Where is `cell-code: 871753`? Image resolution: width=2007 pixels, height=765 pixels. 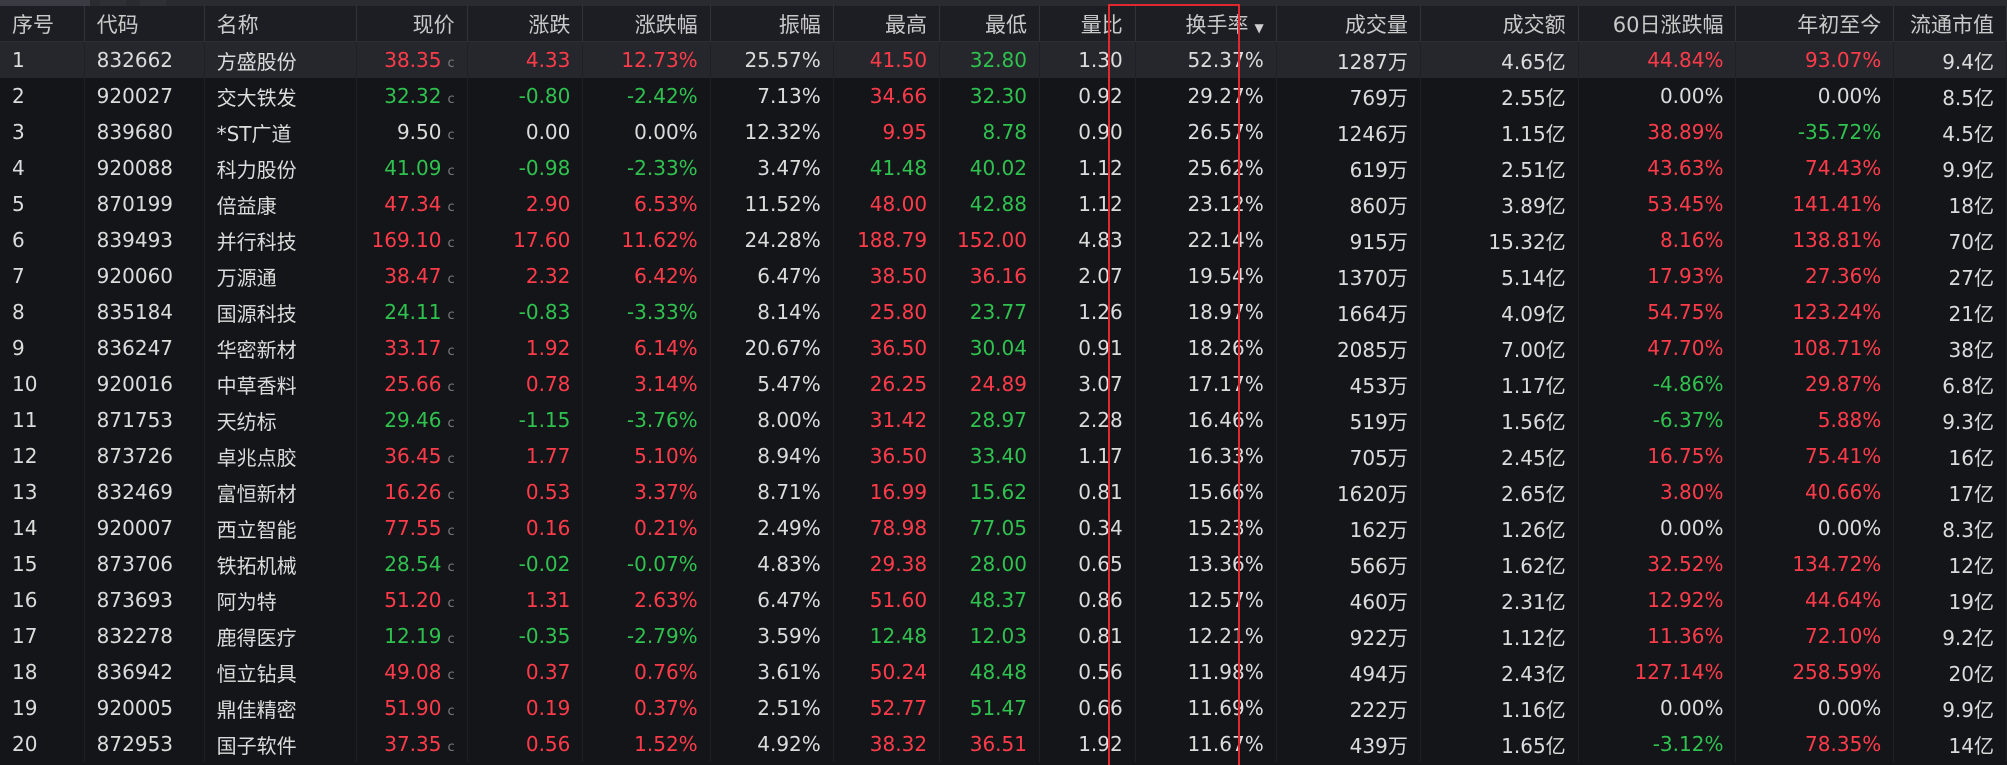 cell-code: 871753 is located at coordinates (144, 420).